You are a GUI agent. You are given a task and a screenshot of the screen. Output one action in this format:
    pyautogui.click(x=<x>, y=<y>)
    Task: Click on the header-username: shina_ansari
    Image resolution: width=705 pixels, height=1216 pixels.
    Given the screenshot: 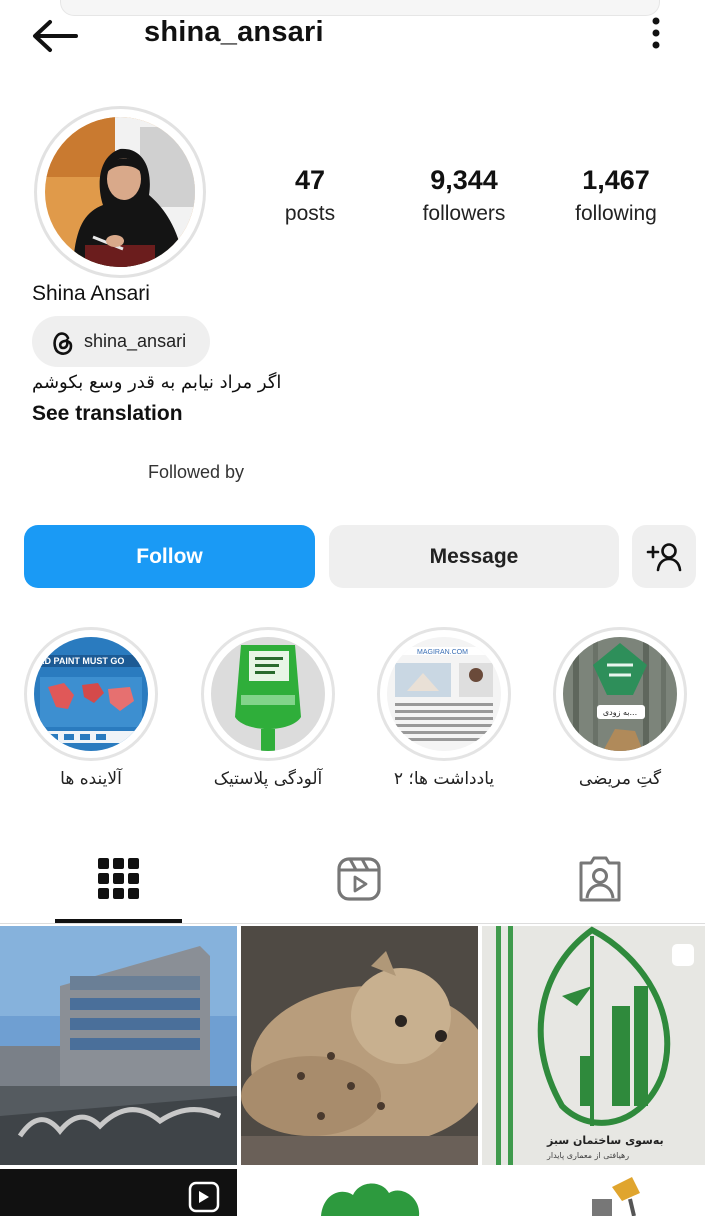 What is the action you would take?
    pyautogui.click(x=234, y=32)
    